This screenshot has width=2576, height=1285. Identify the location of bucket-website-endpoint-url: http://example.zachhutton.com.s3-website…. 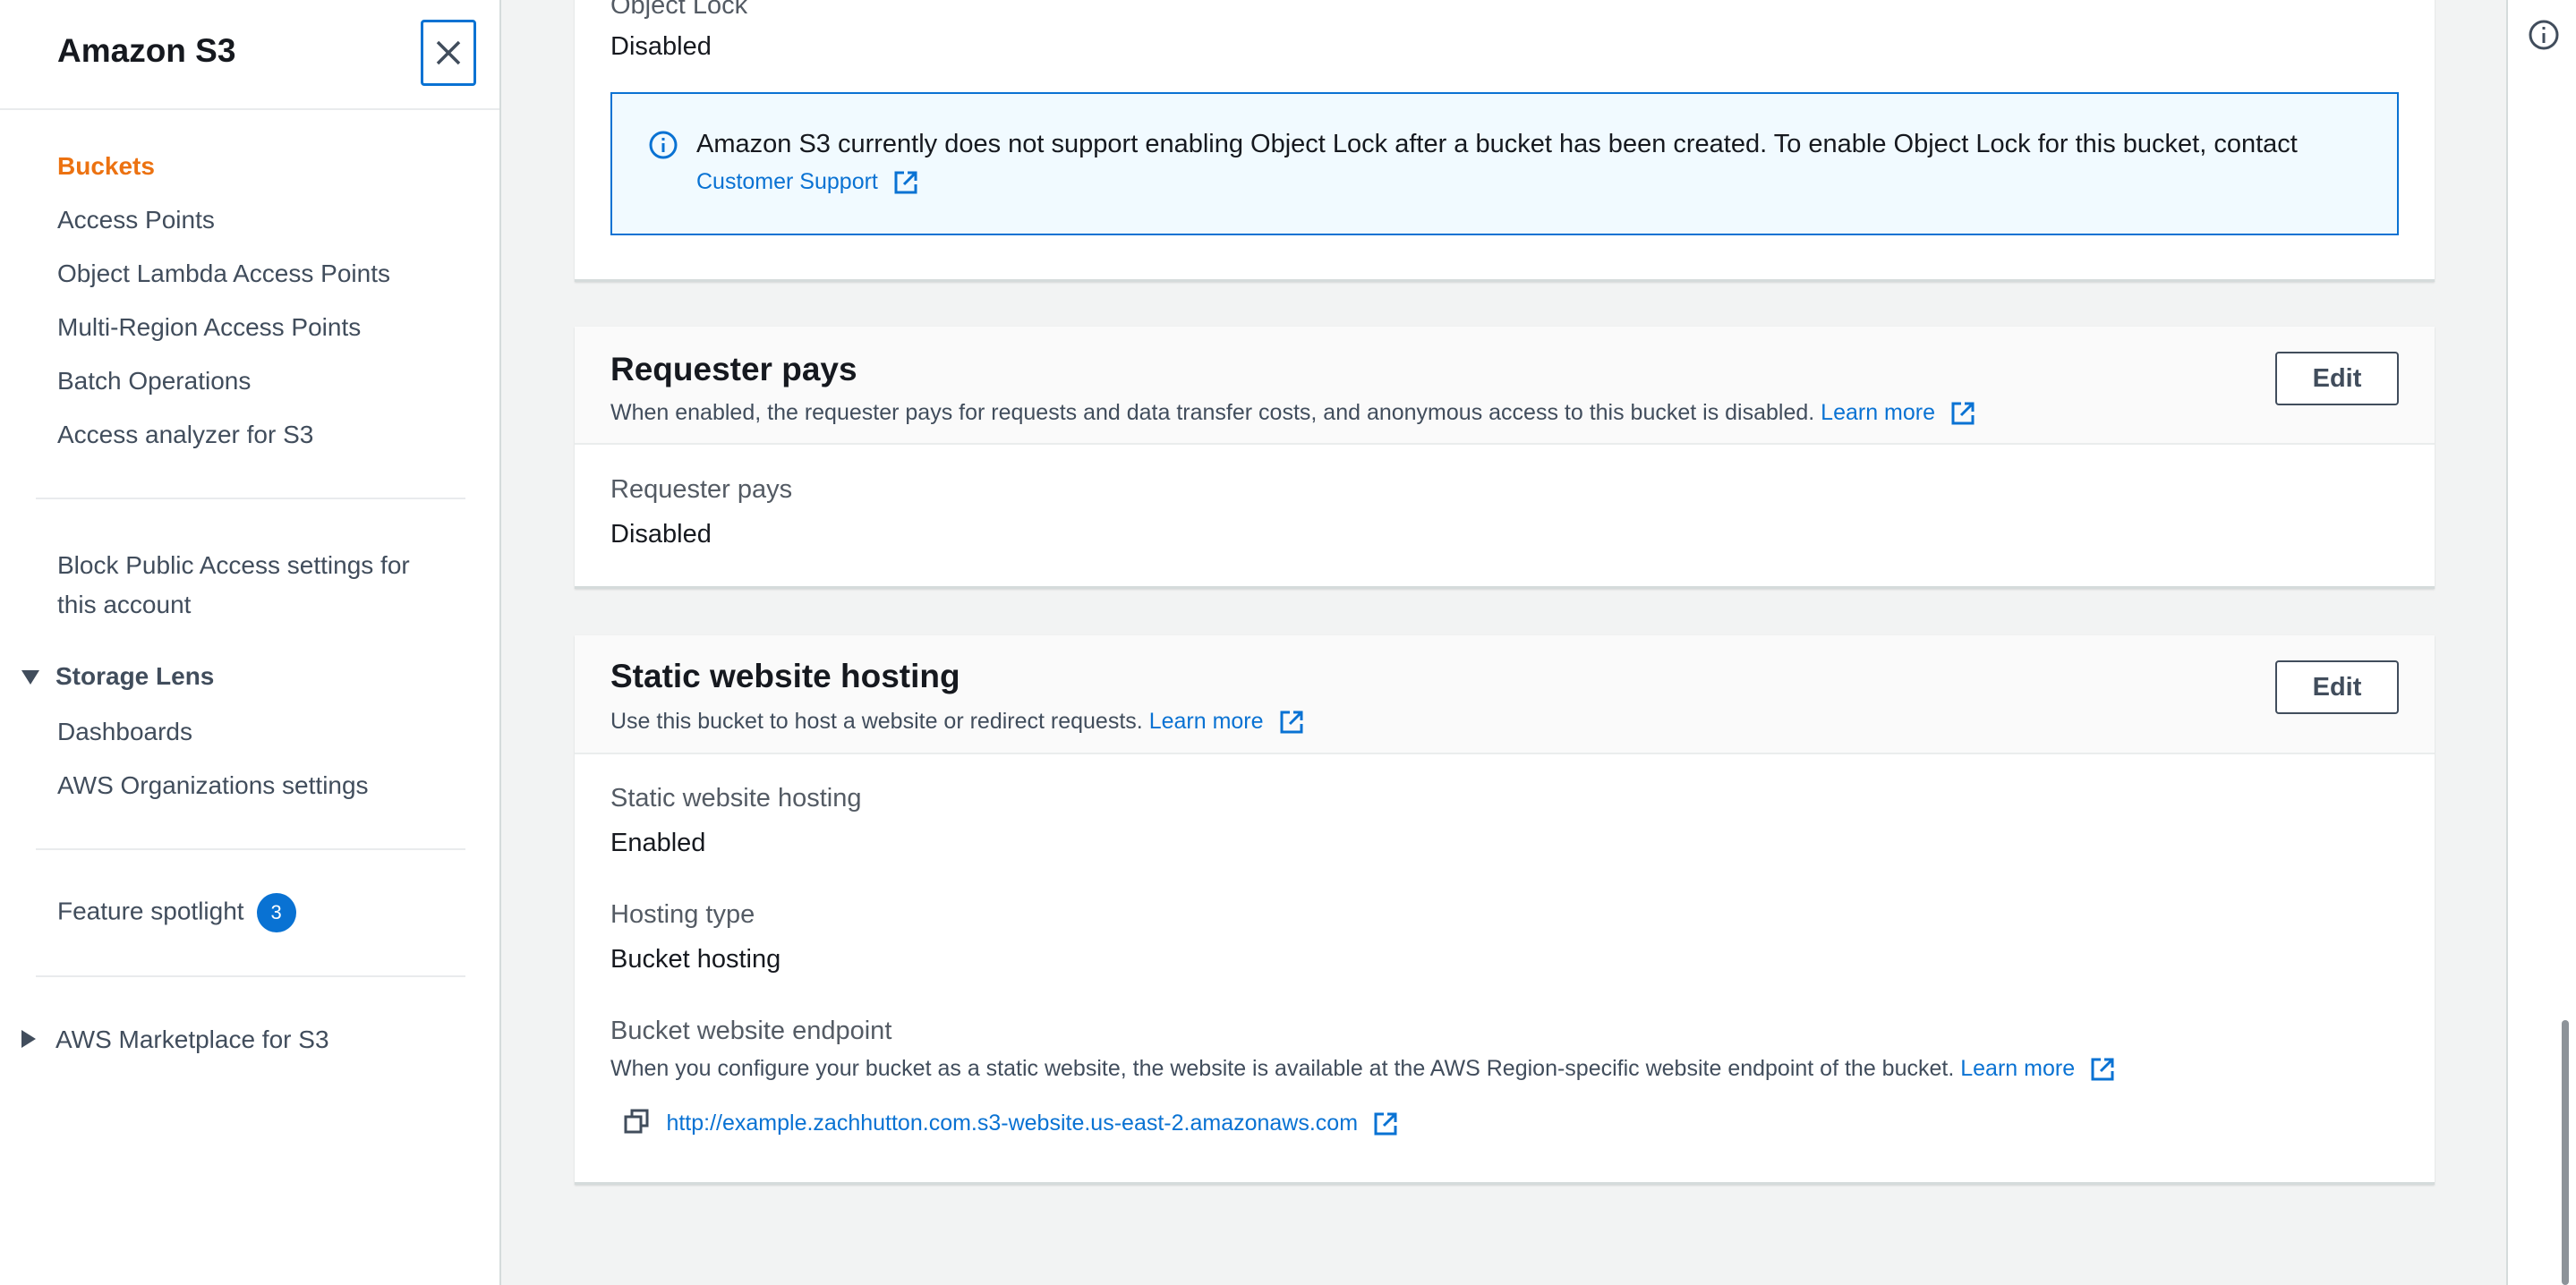
(1012, 1123).